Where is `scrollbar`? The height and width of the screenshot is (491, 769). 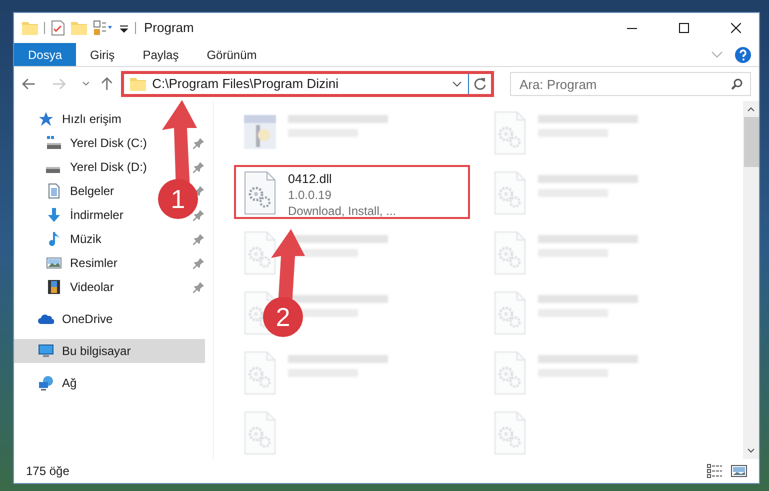 scrollbar is located at coordinates (751, 280).